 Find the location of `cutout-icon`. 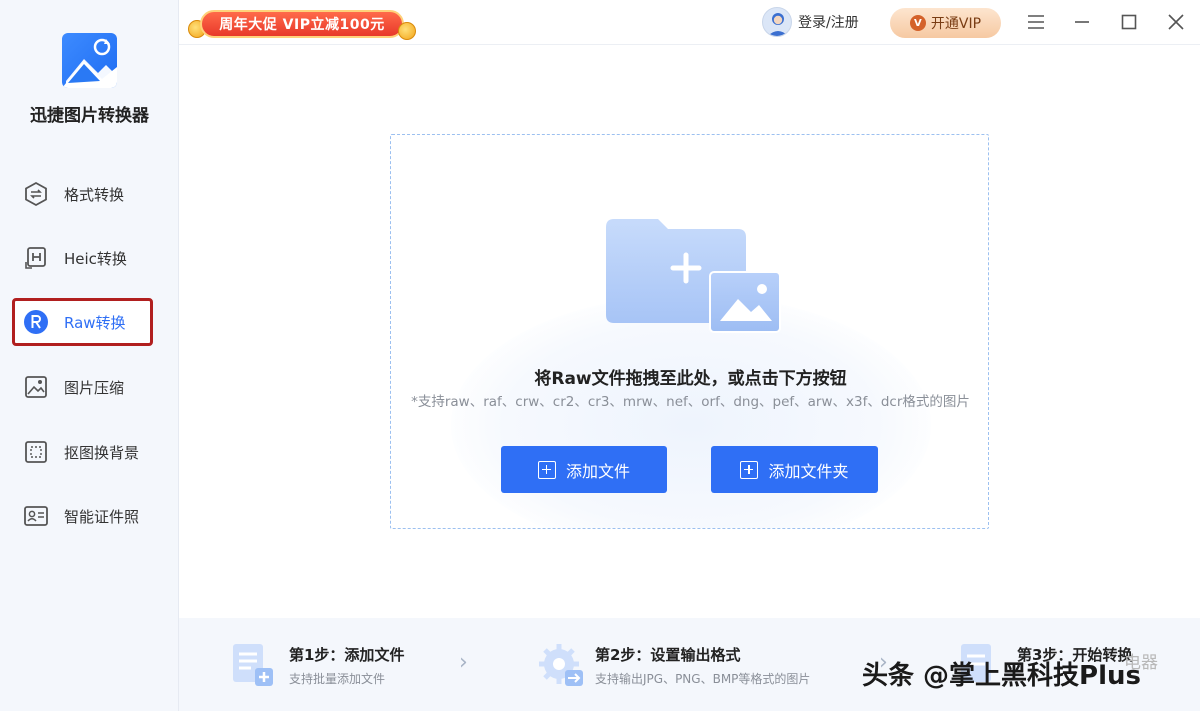

cutout-icon is located at coordinates (36, 452).